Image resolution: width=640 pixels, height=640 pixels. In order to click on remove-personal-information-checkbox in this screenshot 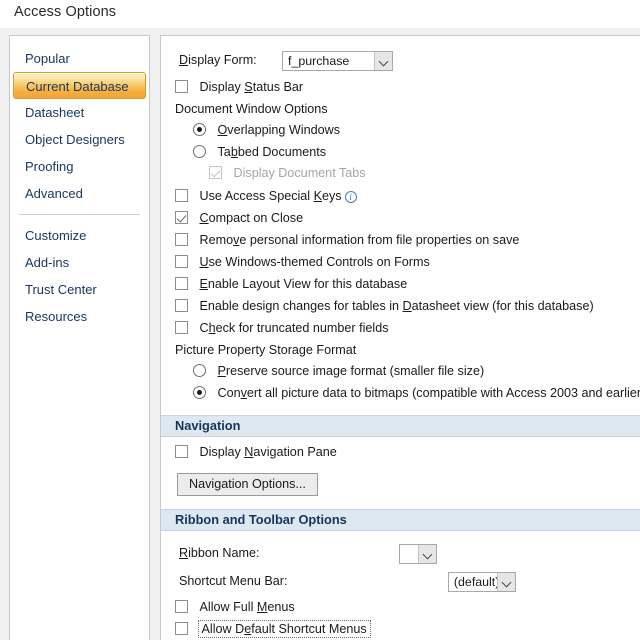, I will do `click(181, 239)`.